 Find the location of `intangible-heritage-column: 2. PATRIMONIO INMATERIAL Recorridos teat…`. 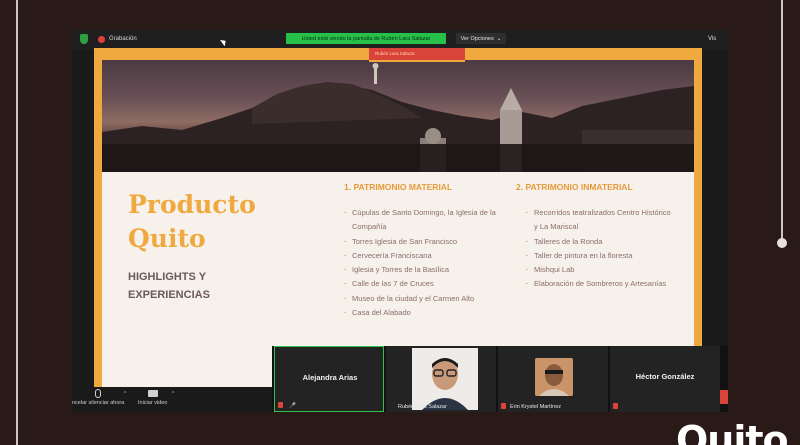

intangible-heritage-column: 2. PATRIMONIO INMATERIAL Recorridos teat… is located at coordinates (596, 237).